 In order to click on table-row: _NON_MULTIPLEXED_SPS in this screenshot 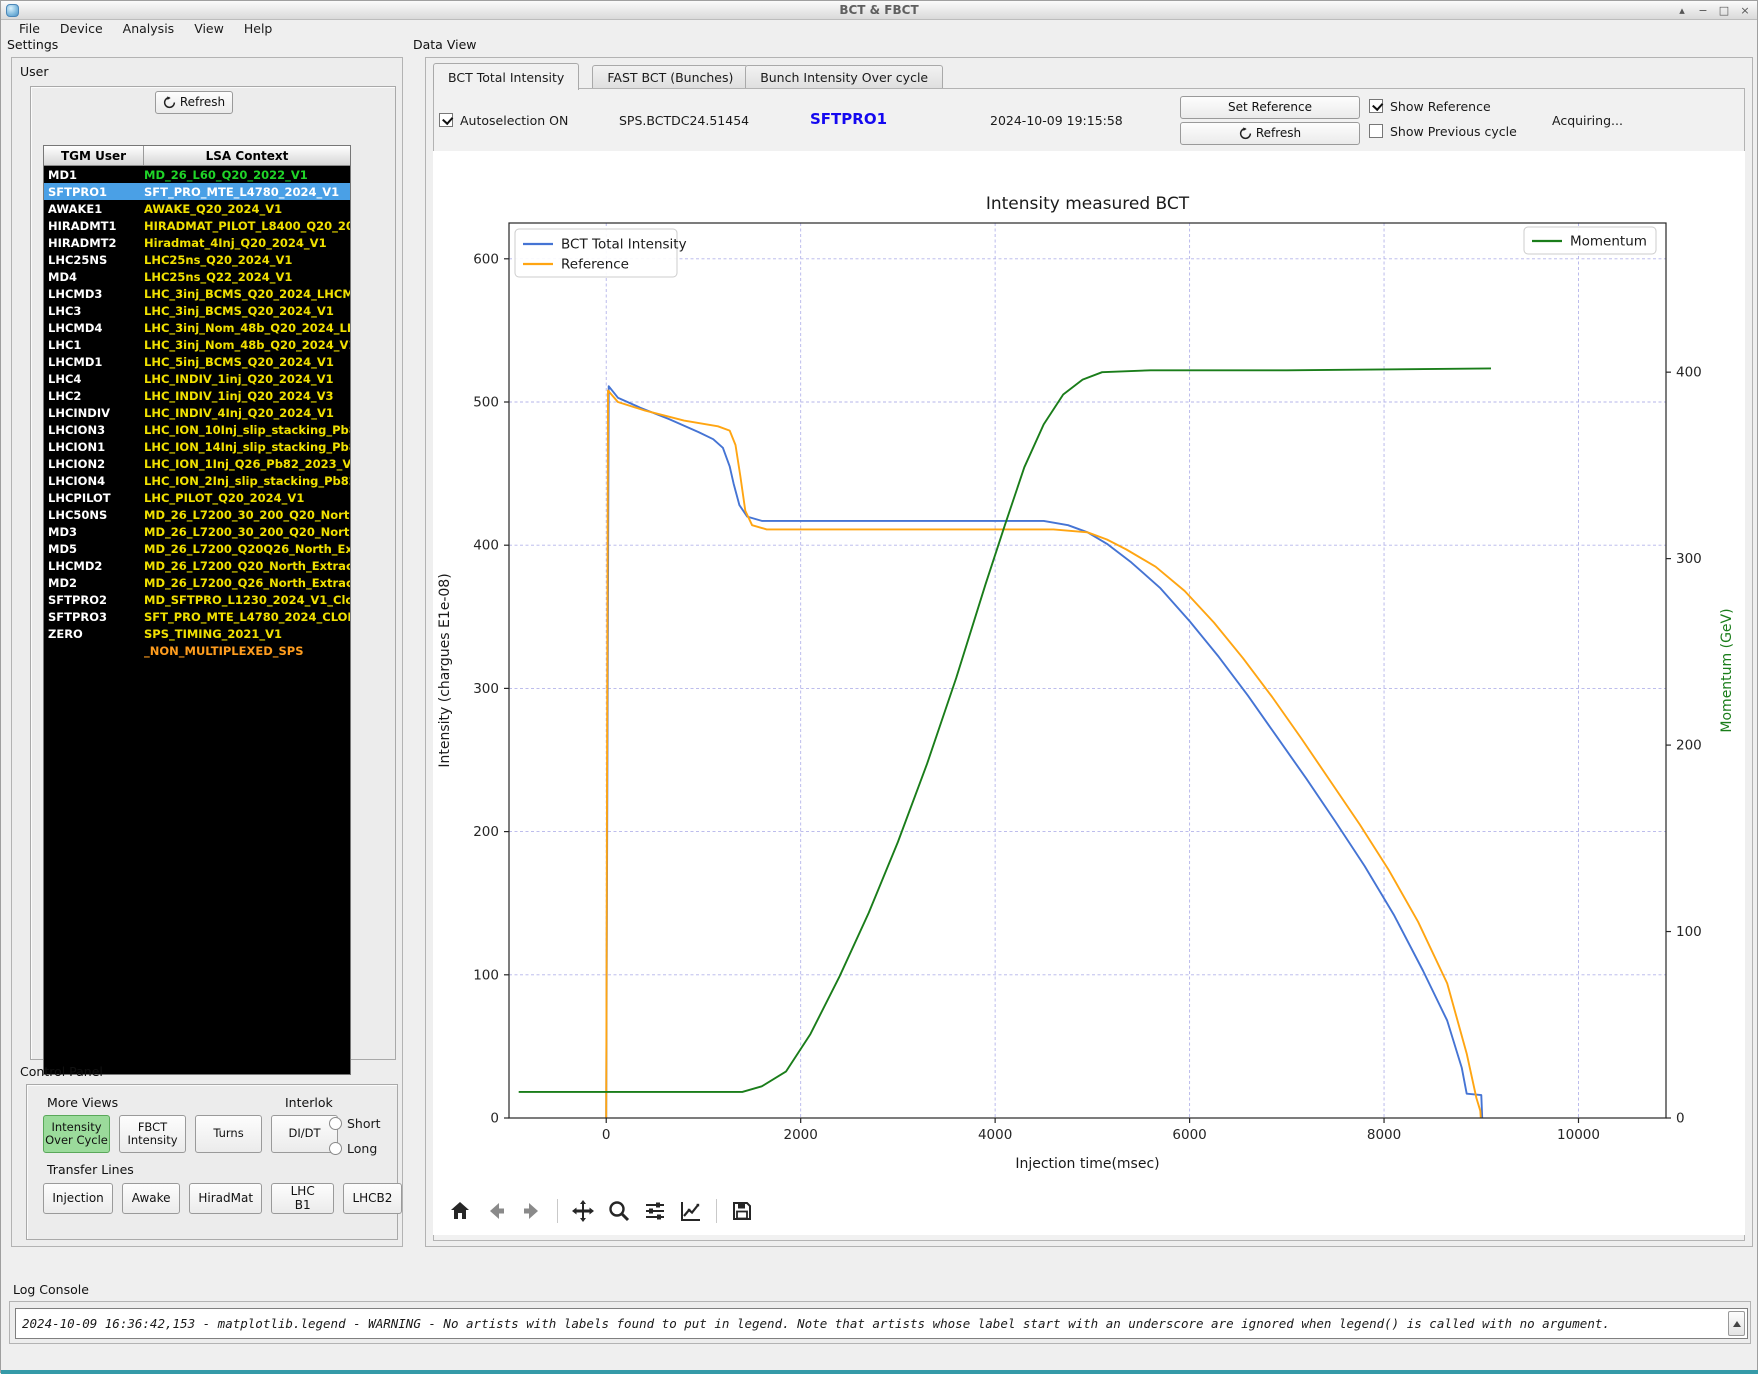, I will do `click(197, 650)`.